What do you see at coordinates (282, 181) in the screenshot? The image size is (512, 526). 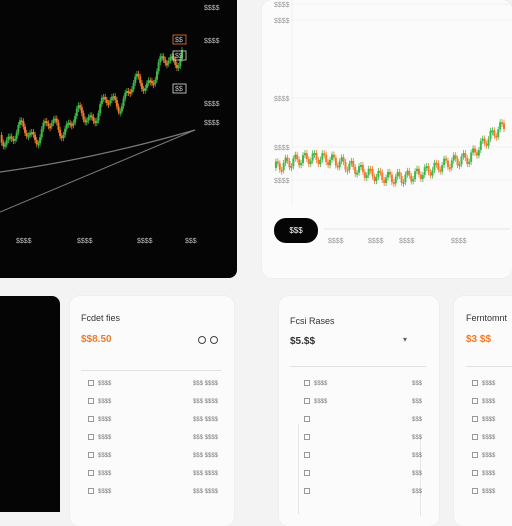 I see `y-tick-label: $$$$` at bounding box center [282, 181].